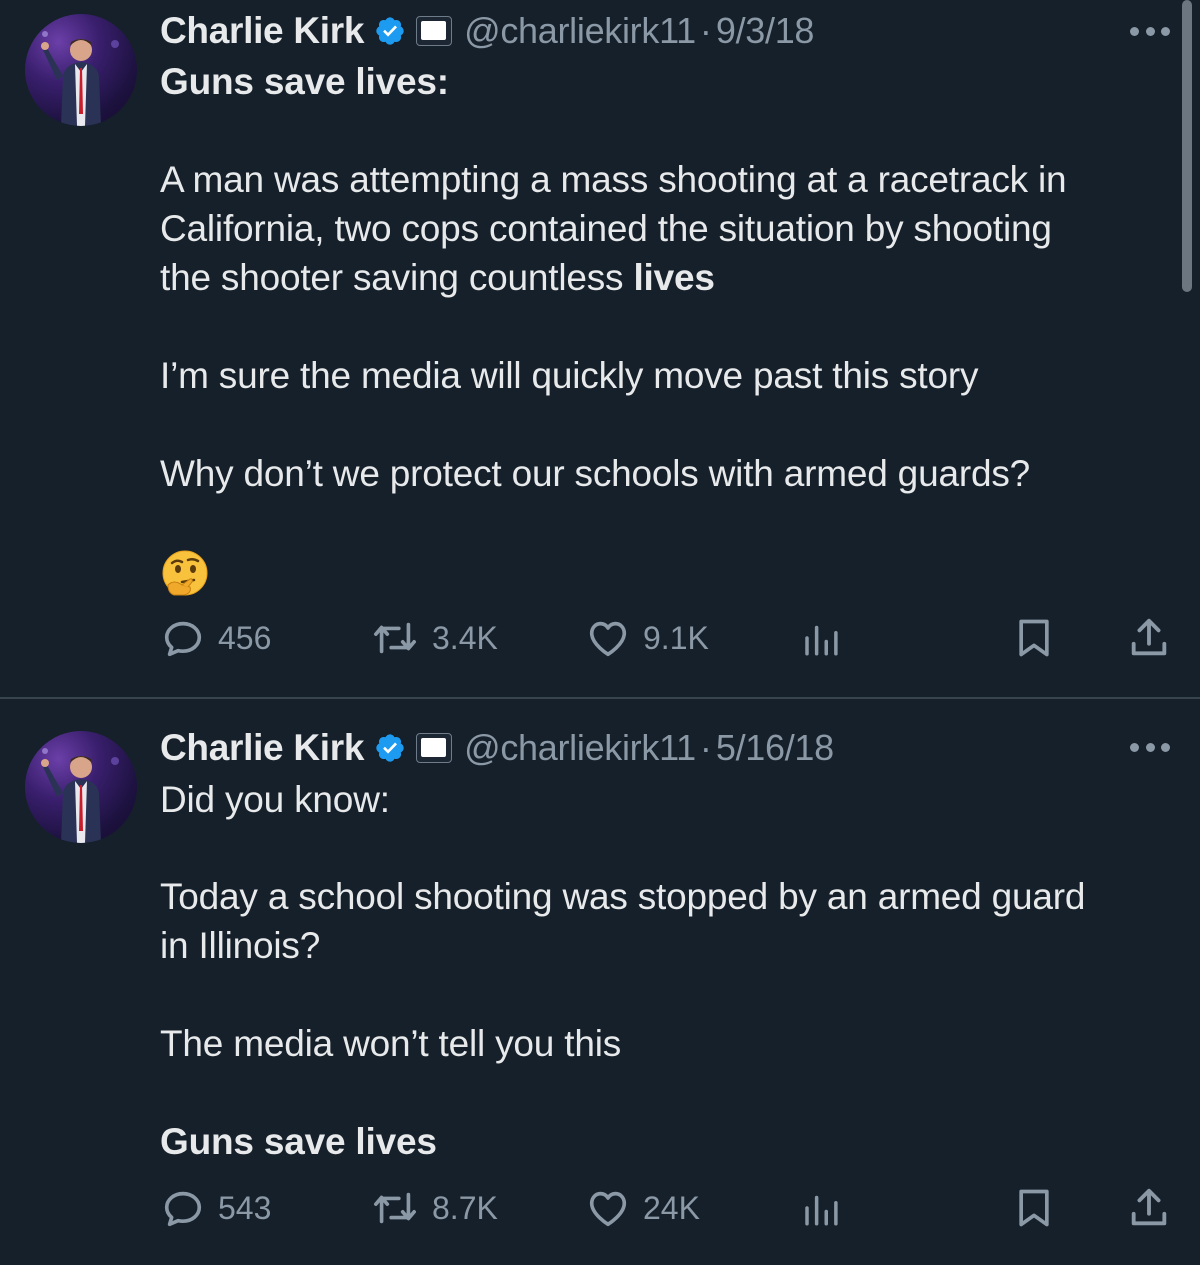 This screenshot has width=1200, height=1265. I want to click on thinking-face-emoji, so click(185, 573).